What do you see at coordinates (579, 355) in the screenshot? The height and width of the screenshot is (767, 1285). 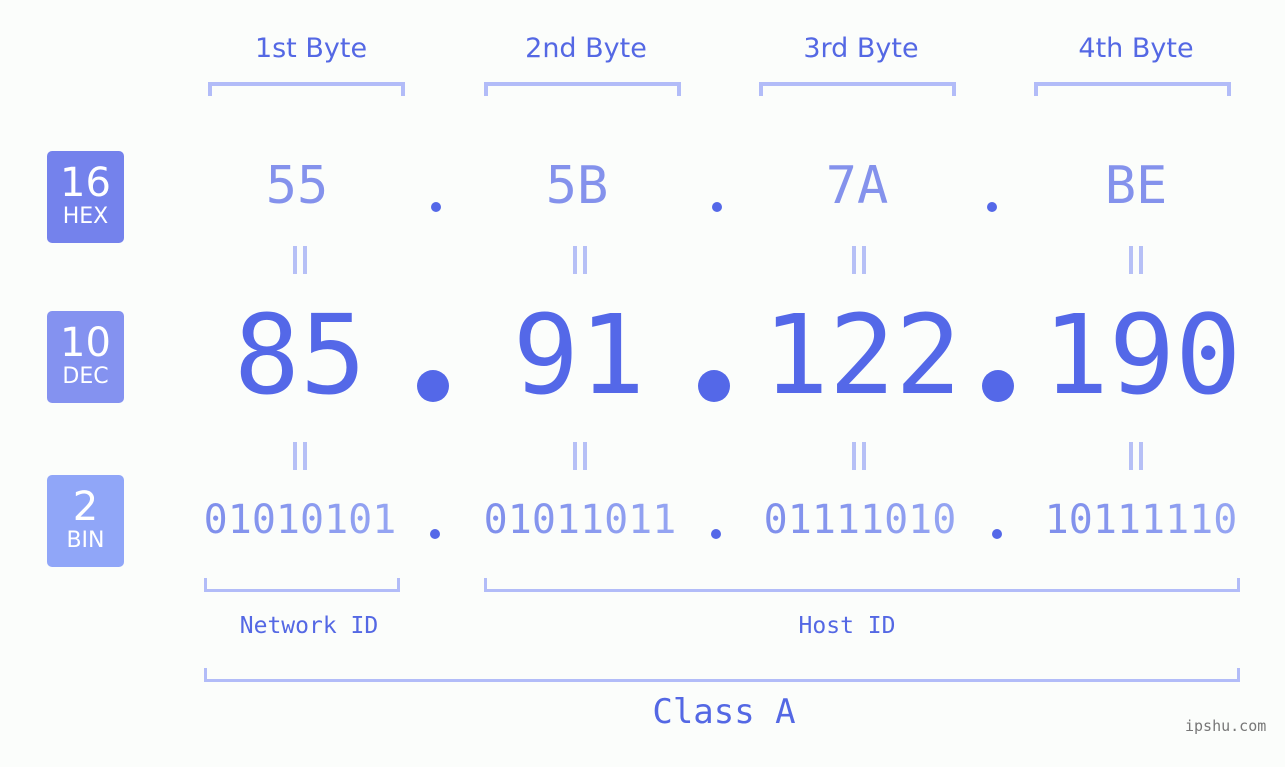 I see `dec-octet-2: 91` at bounding box center [579, 355].